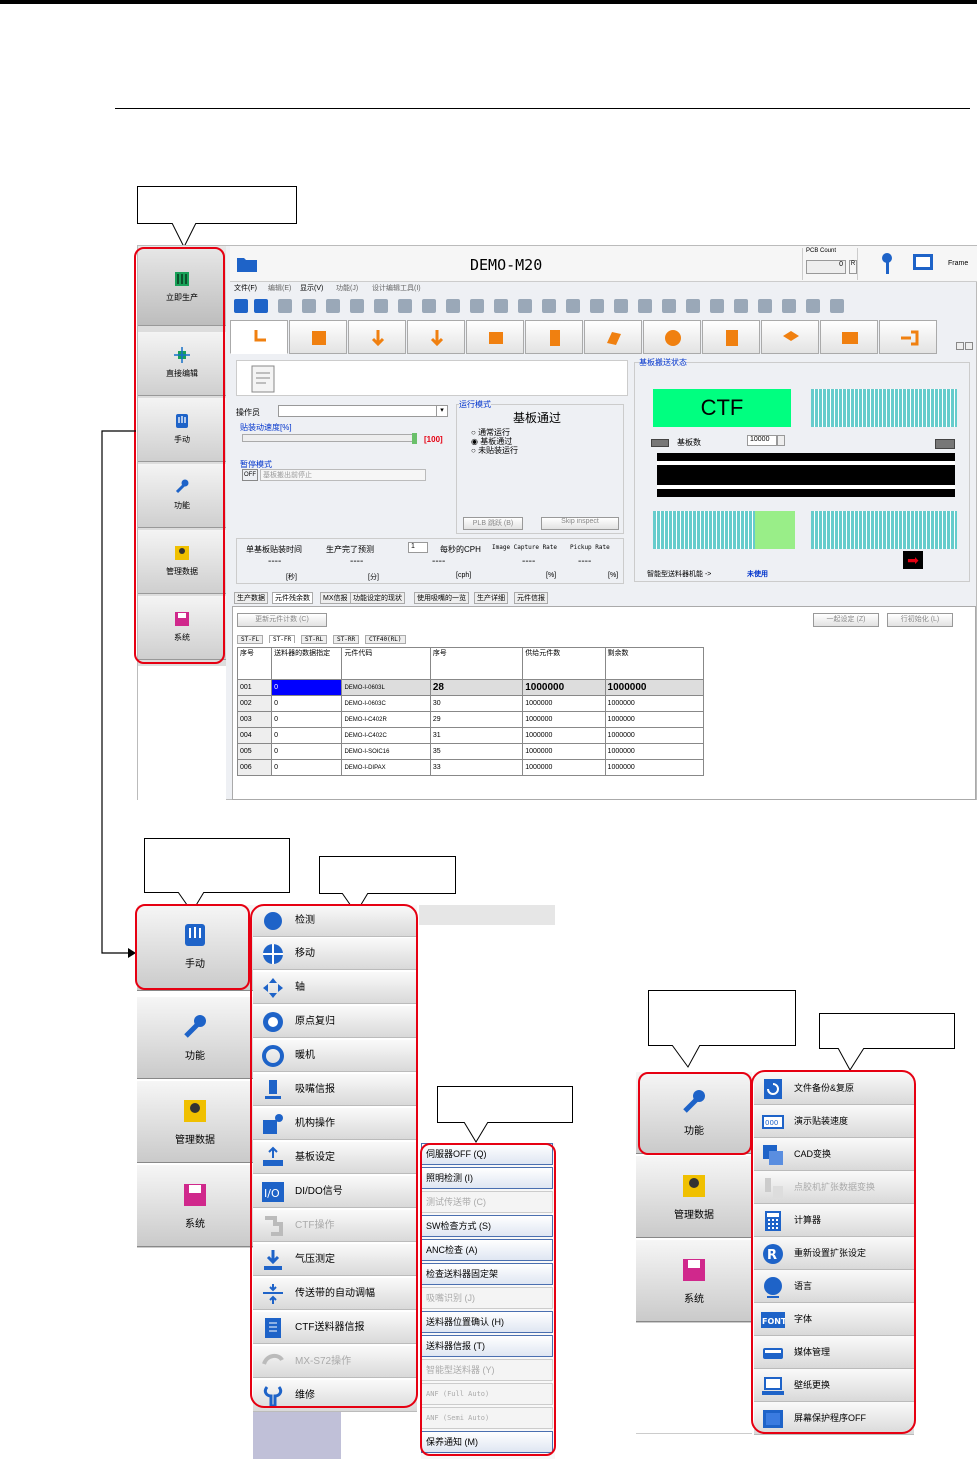 The width and height of the screenshot is (977, 1459). Describe the element at coordinates (247, 264) in the screenshot. I see `folder-icon` at that location.